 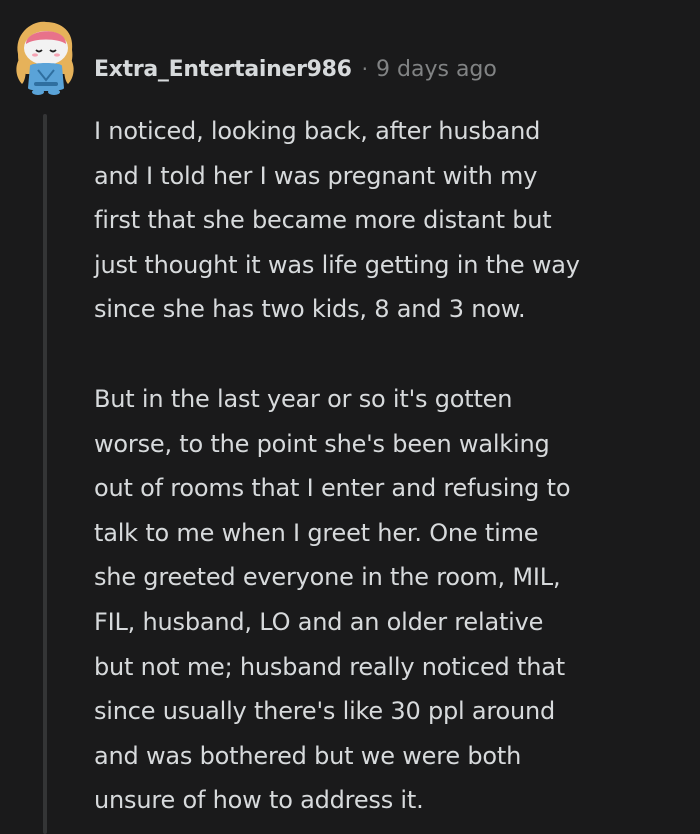 I want to click on thread-collapse-line, so click(x=45, y=474).